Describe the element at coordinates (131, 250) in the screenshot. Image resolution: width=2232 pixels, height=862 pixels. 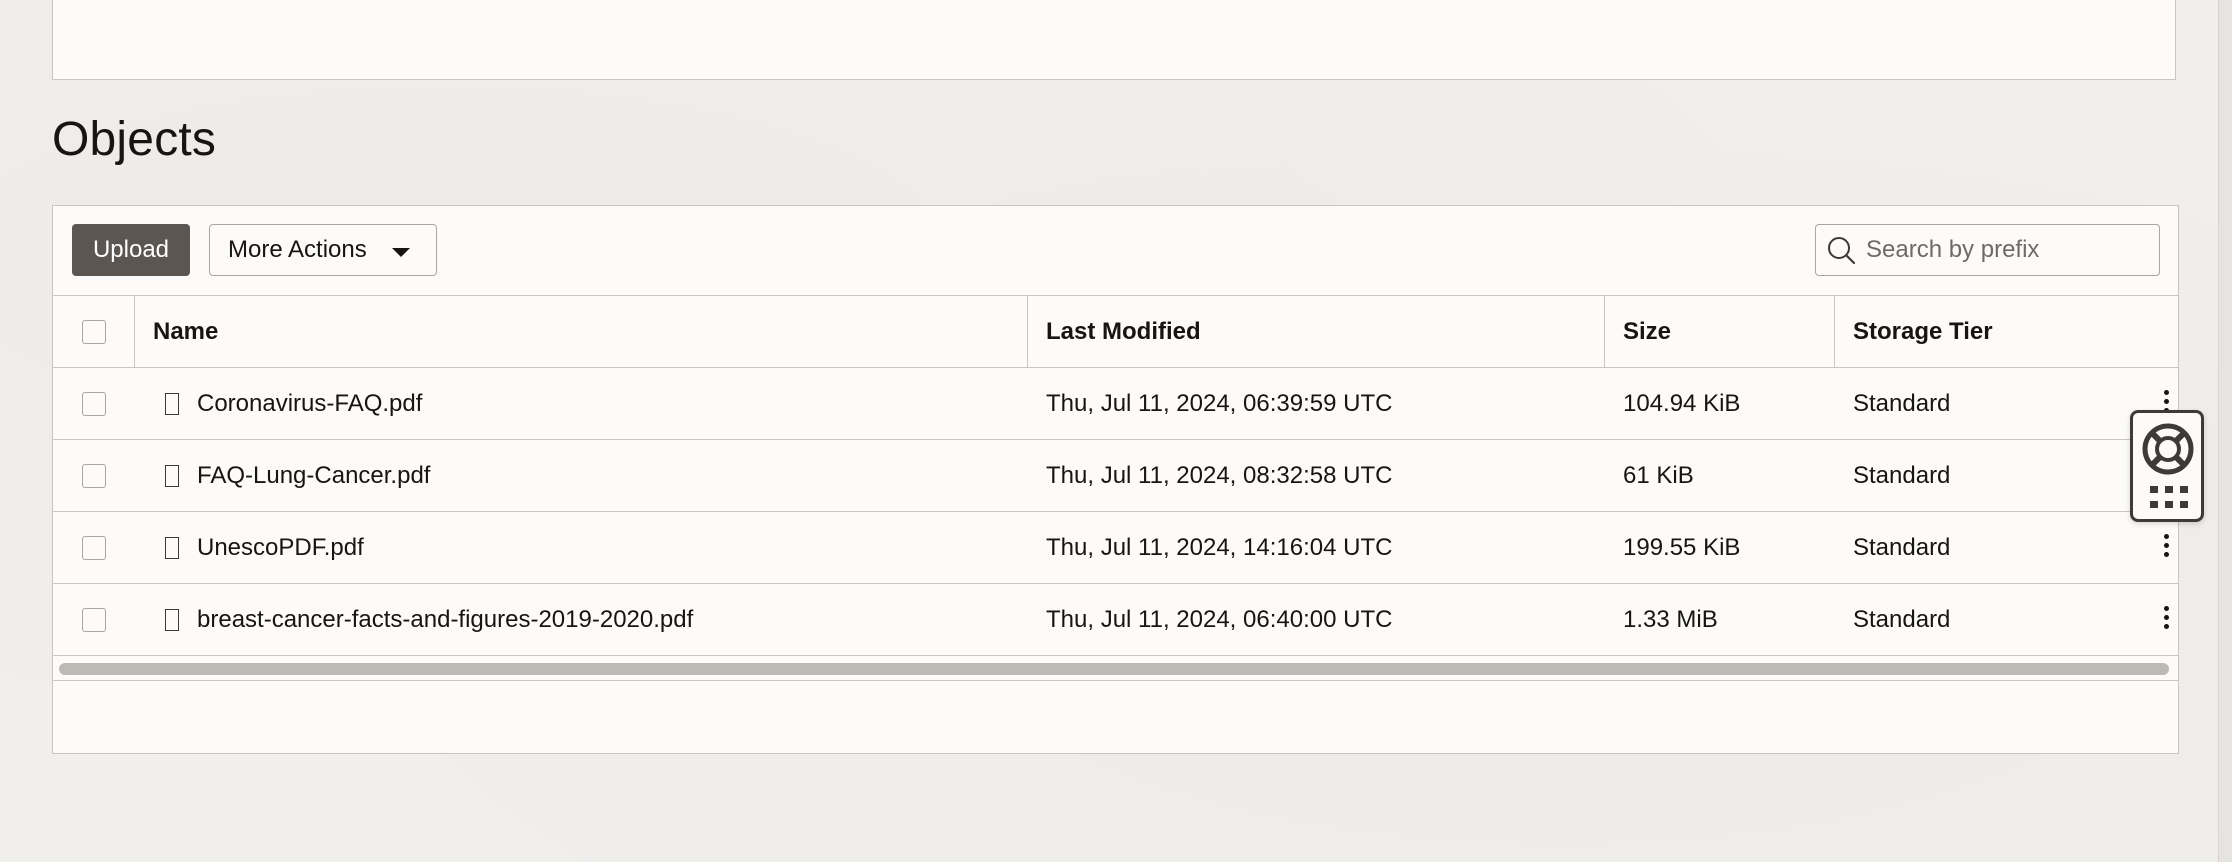
I see `upload-button: Upload` at that location.